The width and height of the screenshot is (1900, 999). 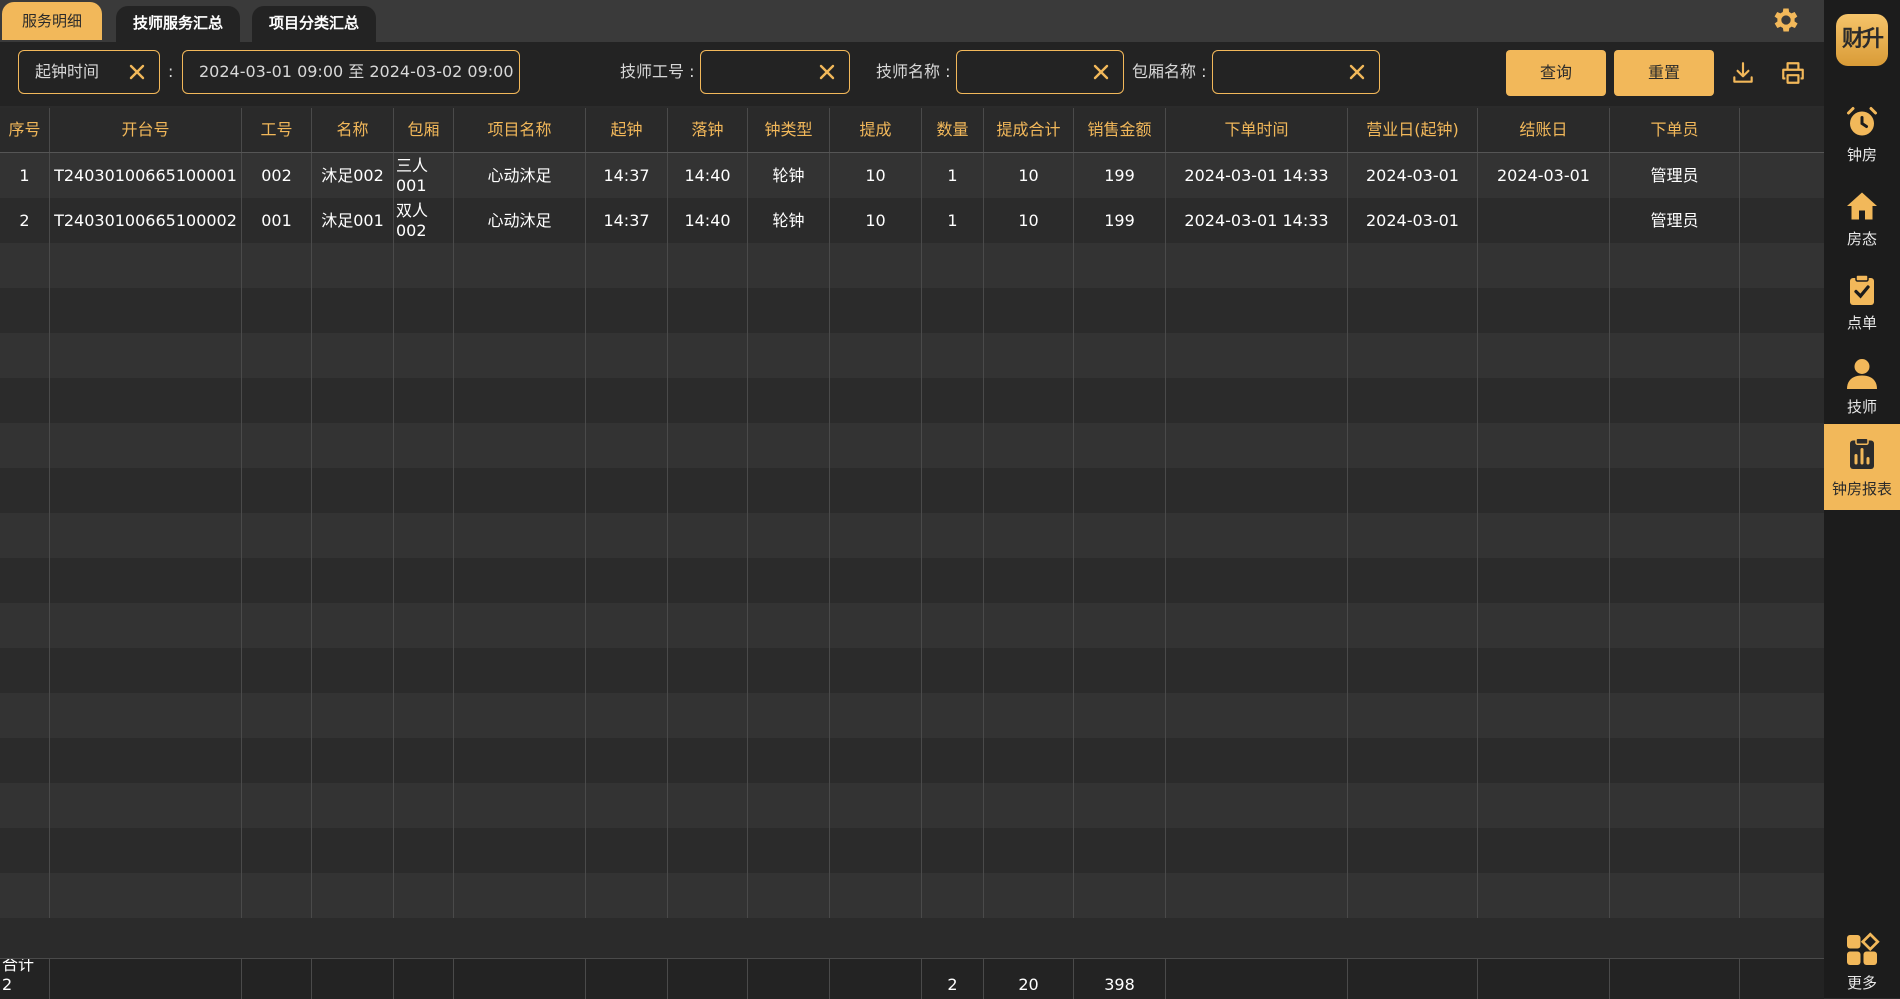 I want to click on column-header: 销售金额, so click(x=1120, y=130).